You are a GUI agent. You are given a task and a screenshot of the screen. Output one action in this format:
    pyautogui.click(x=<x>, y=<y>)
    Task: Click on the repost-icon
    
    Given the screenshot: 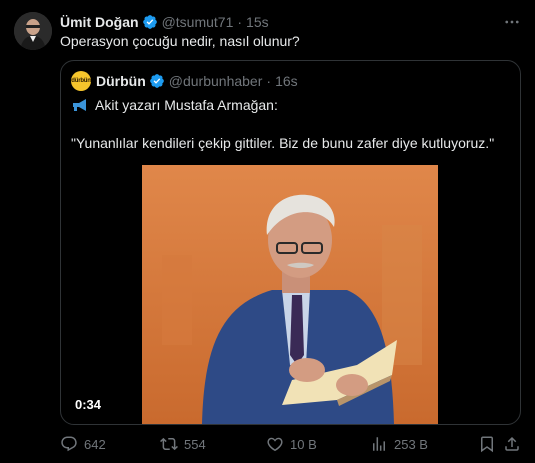 What is the action you would take?
    pyautogui.click(x=172, y=444)
    